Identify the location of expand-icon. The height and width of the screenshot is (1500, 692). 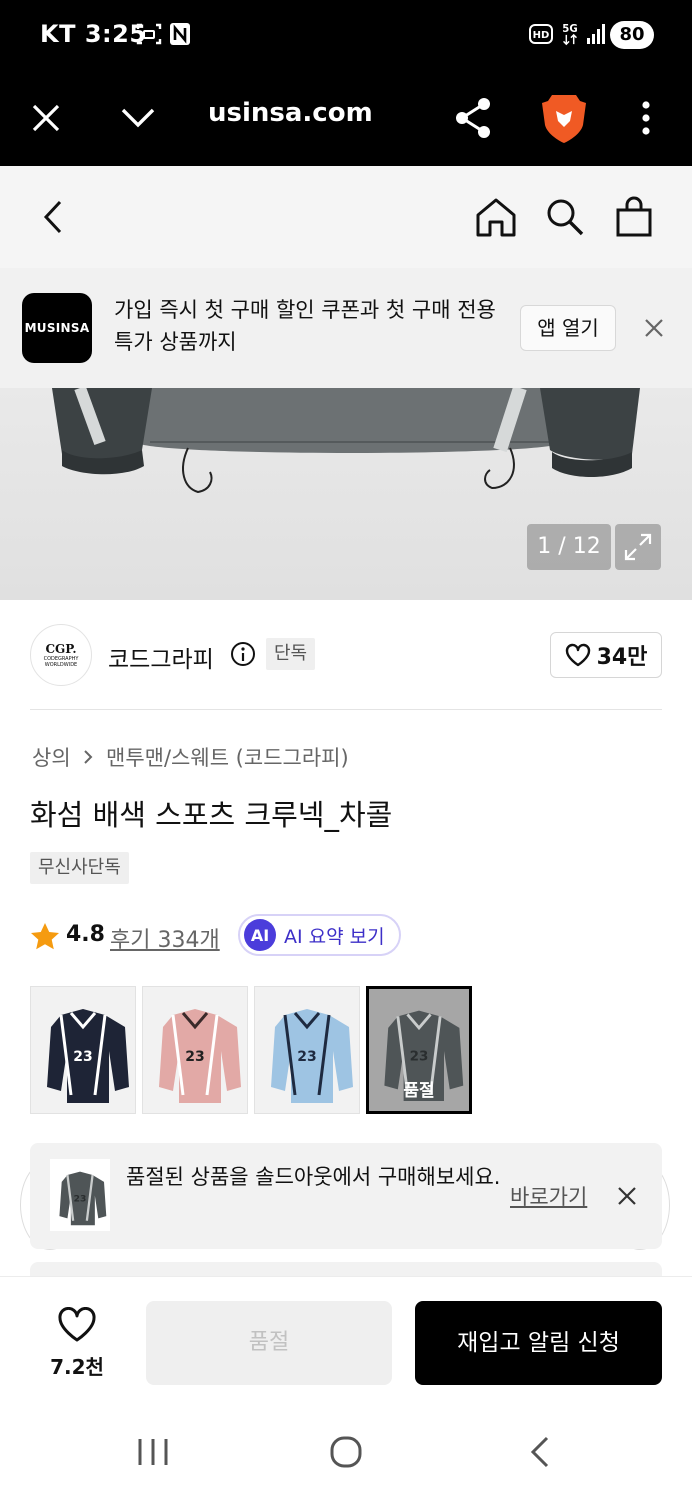
(638, 547).